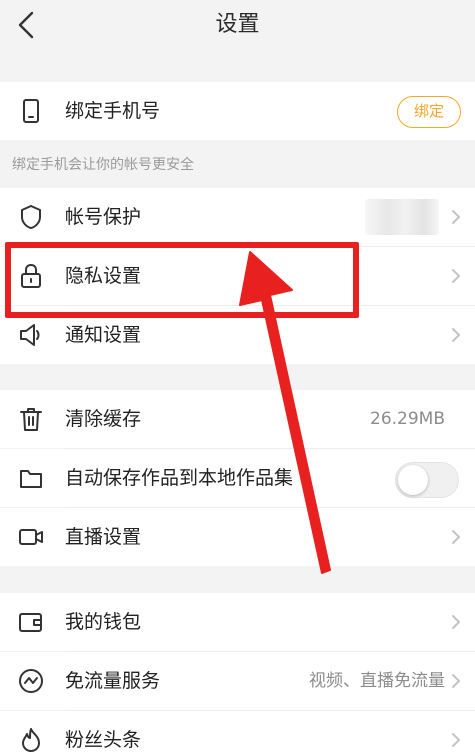 Image resolution: width=475 pixels, height=756 pixels. What do you see at coordinates (377, 681) in the screenshot?
I see `data-plan-value: 视频、直播免流量` at bounding box center [377, 681].